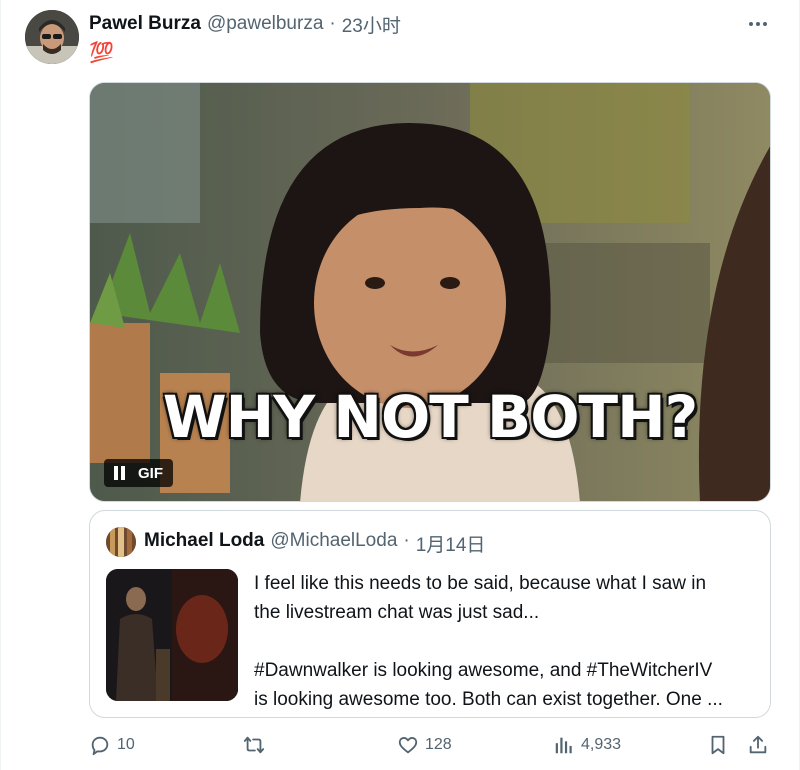 Image resolution: width=800 pixels, height=770 pixels. Describe the element at coordinates (100, 746) in the screenshot. I see `reply-icon` at that location.